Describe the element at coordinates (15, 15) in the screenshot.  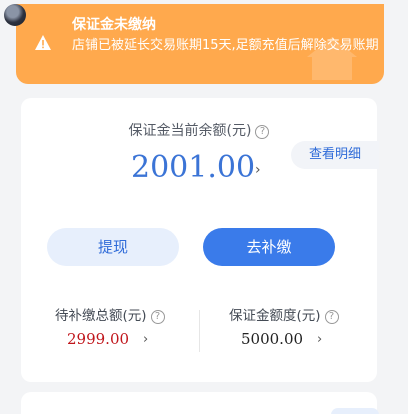
I see `avatar` at that location.